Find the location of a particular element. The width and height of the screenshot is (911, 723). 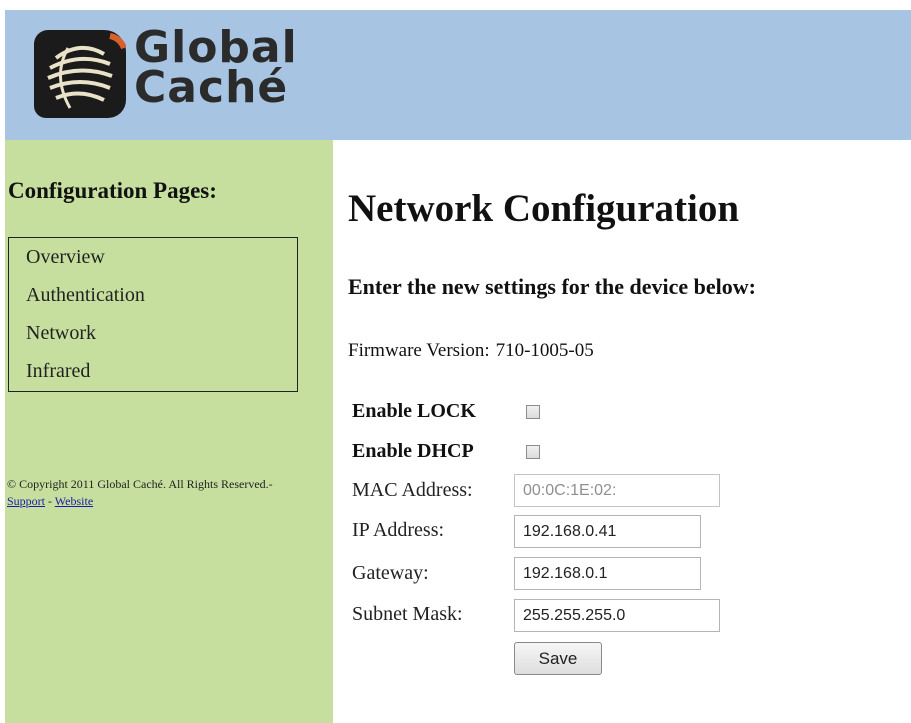

logo-text: Global Caché is located at coordinates (216, 69).